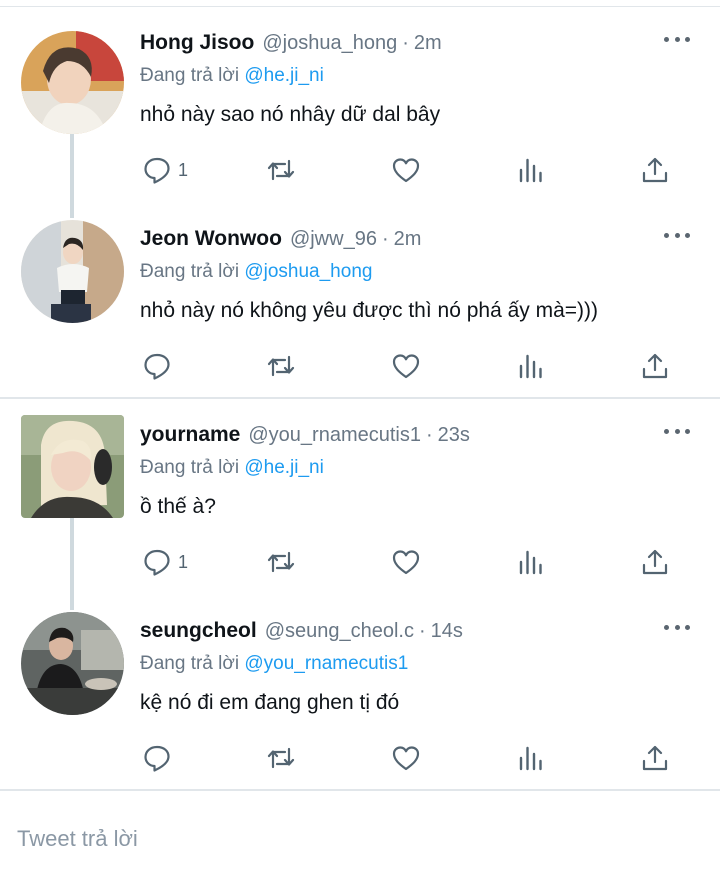 This screenshot has width=720, height=884. I want to click on replying-to: Đang trả lời @joshua_hong, so click(256, 272).